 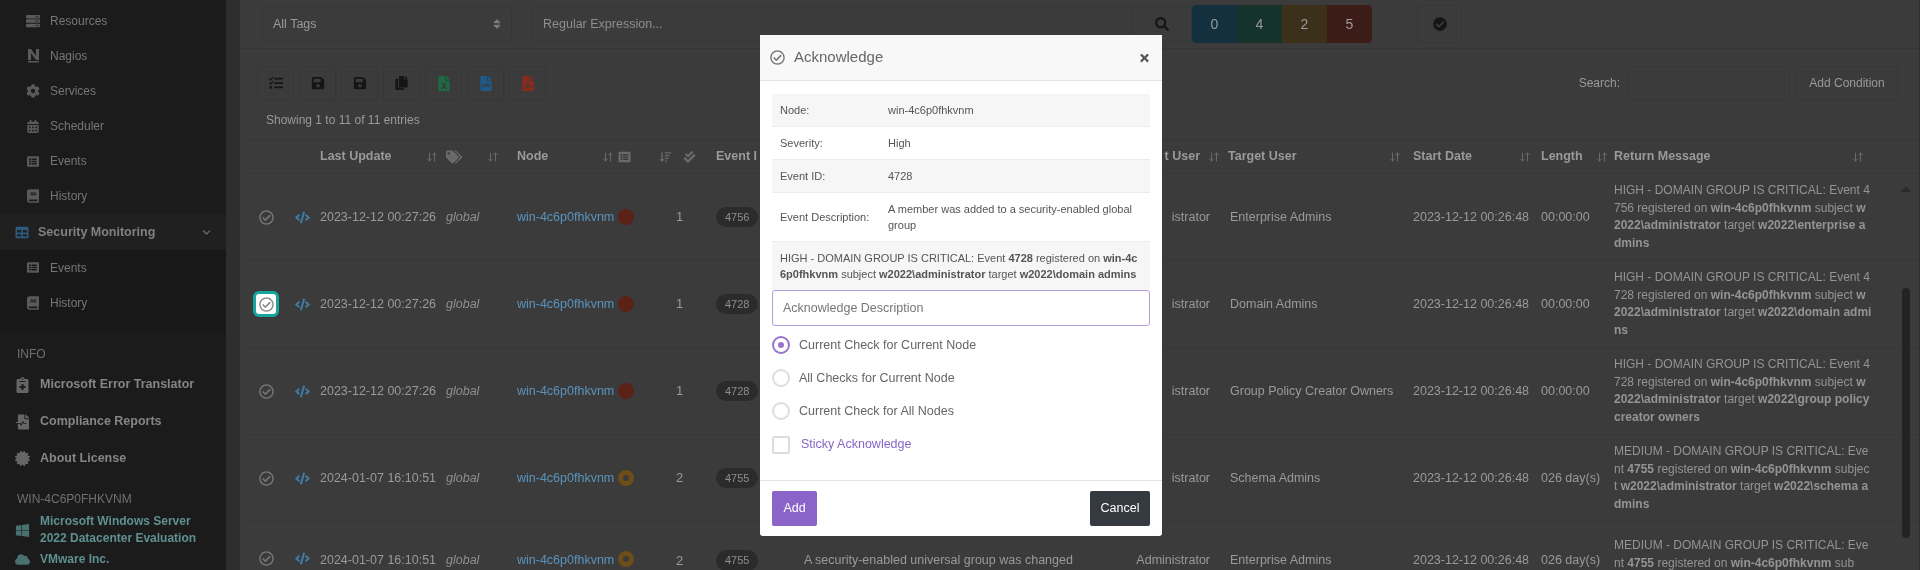 I want to click on save-button, so click(x=317, y=83).